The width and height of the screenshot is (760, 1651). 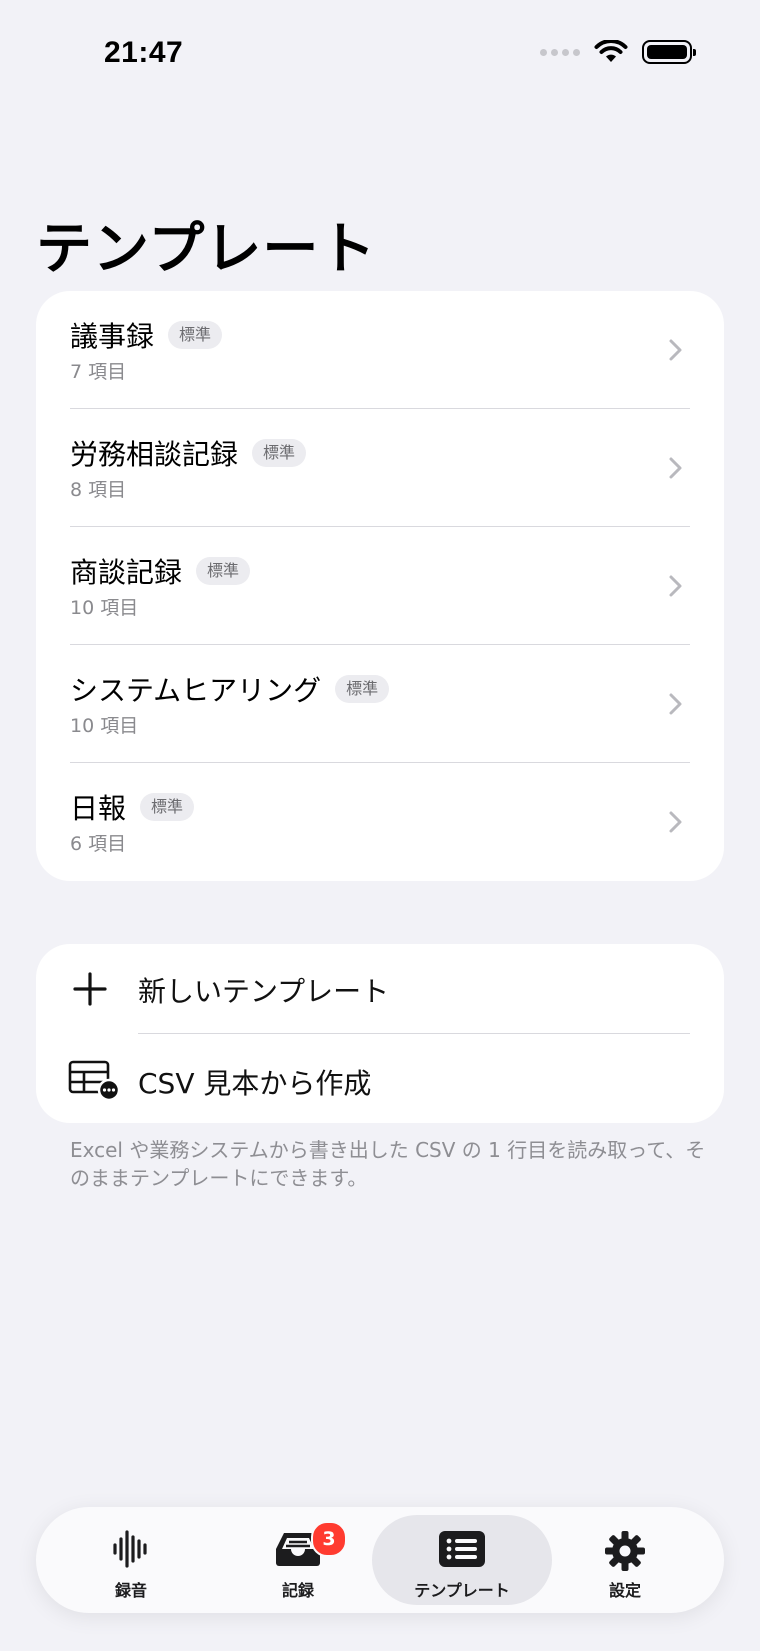 What do you see at coordinates (154, 454) in the screenshot?
I see `template-name: 労務相談記録` at bounding box center [154, 454].